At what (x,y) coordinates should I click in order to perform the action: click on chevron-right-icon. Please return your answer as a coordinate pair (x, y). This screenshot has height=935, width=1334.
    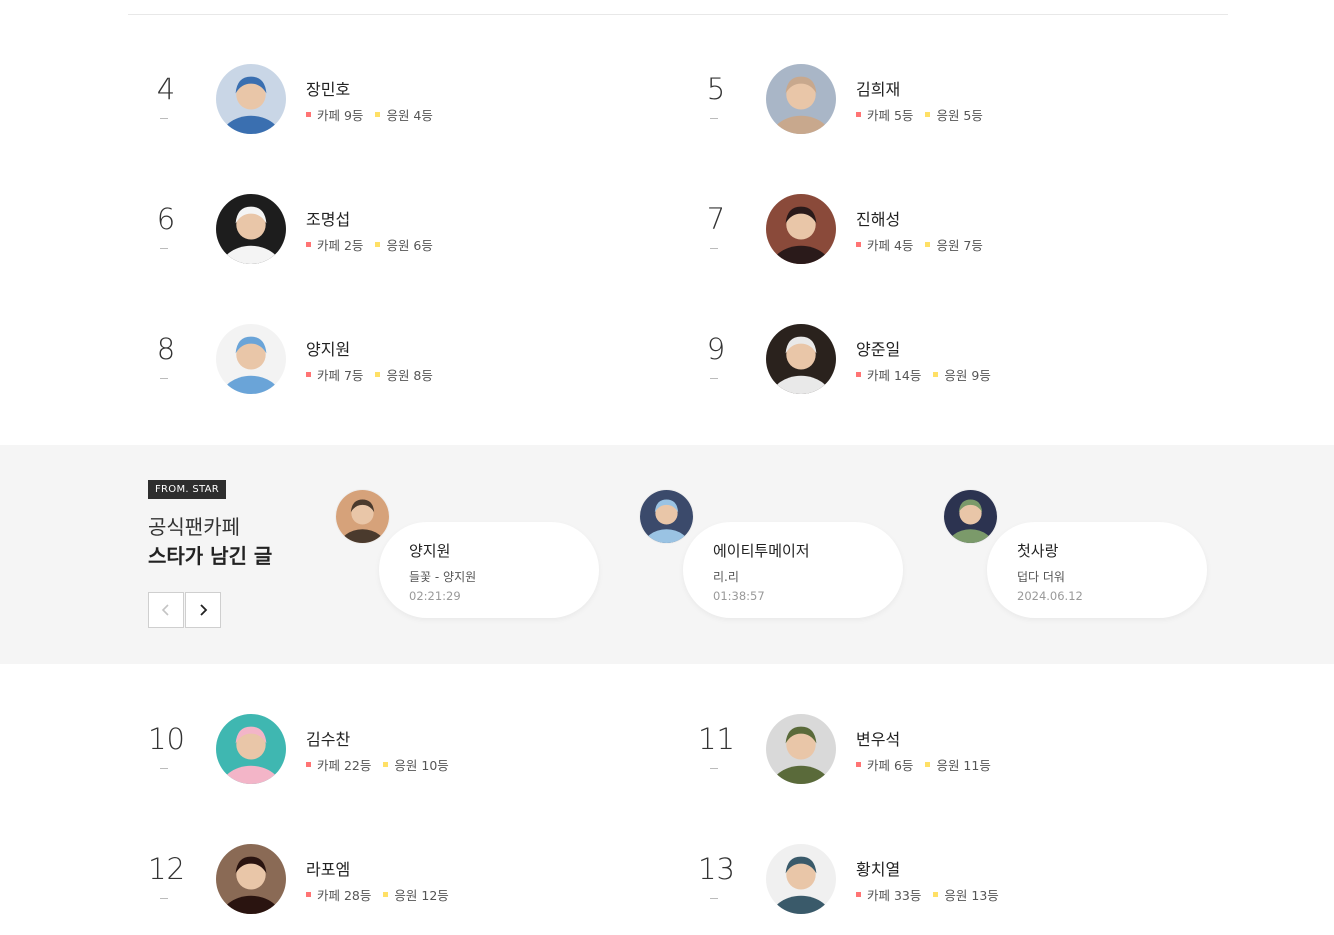
    Looking at the image, I should click on (204, 610).